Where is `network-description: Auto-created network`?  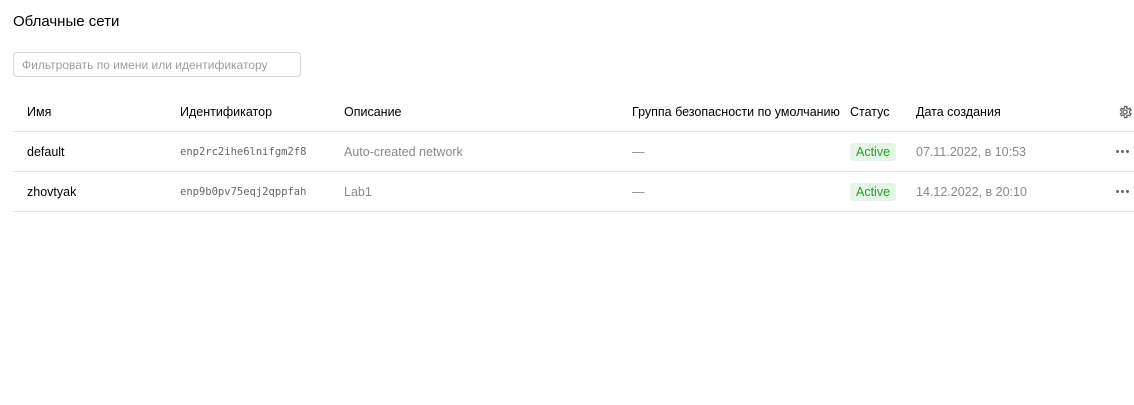 network-description: Auto-created network is located at coordinates (403, 151).